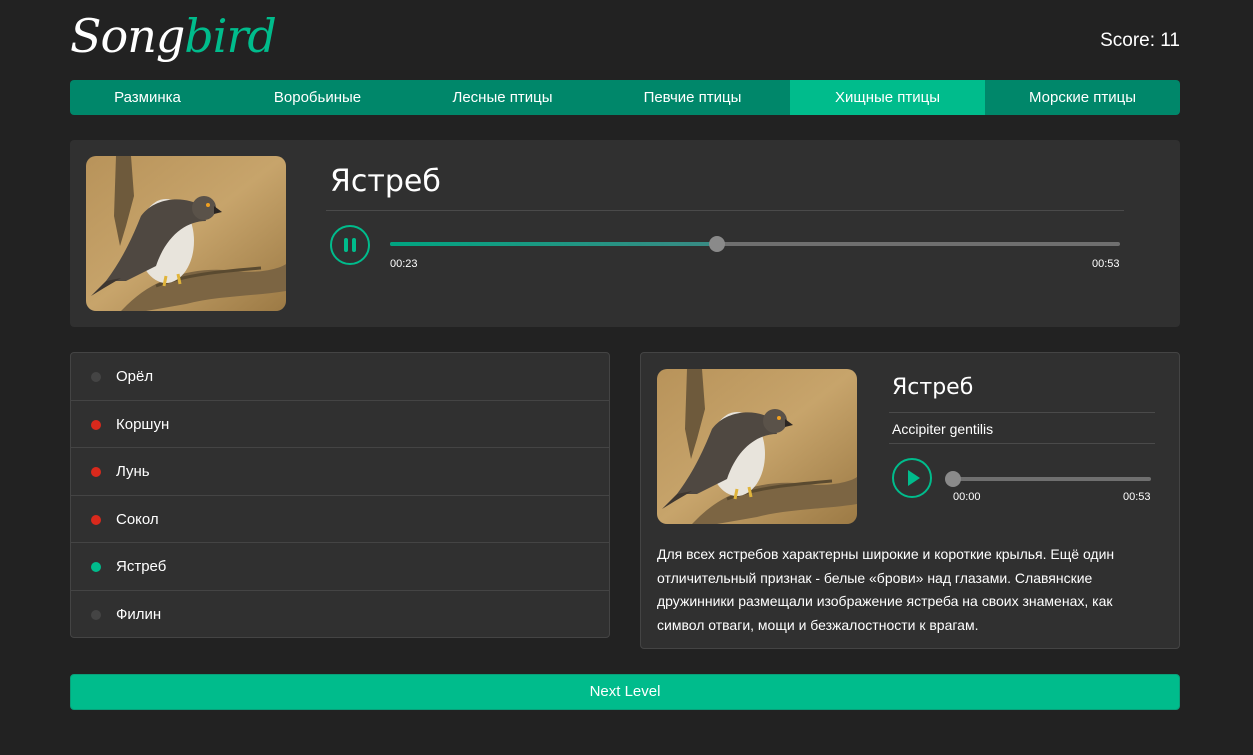 The image size is (1253, 755). I want to click on score: Score: 11, so click(1140, 40).